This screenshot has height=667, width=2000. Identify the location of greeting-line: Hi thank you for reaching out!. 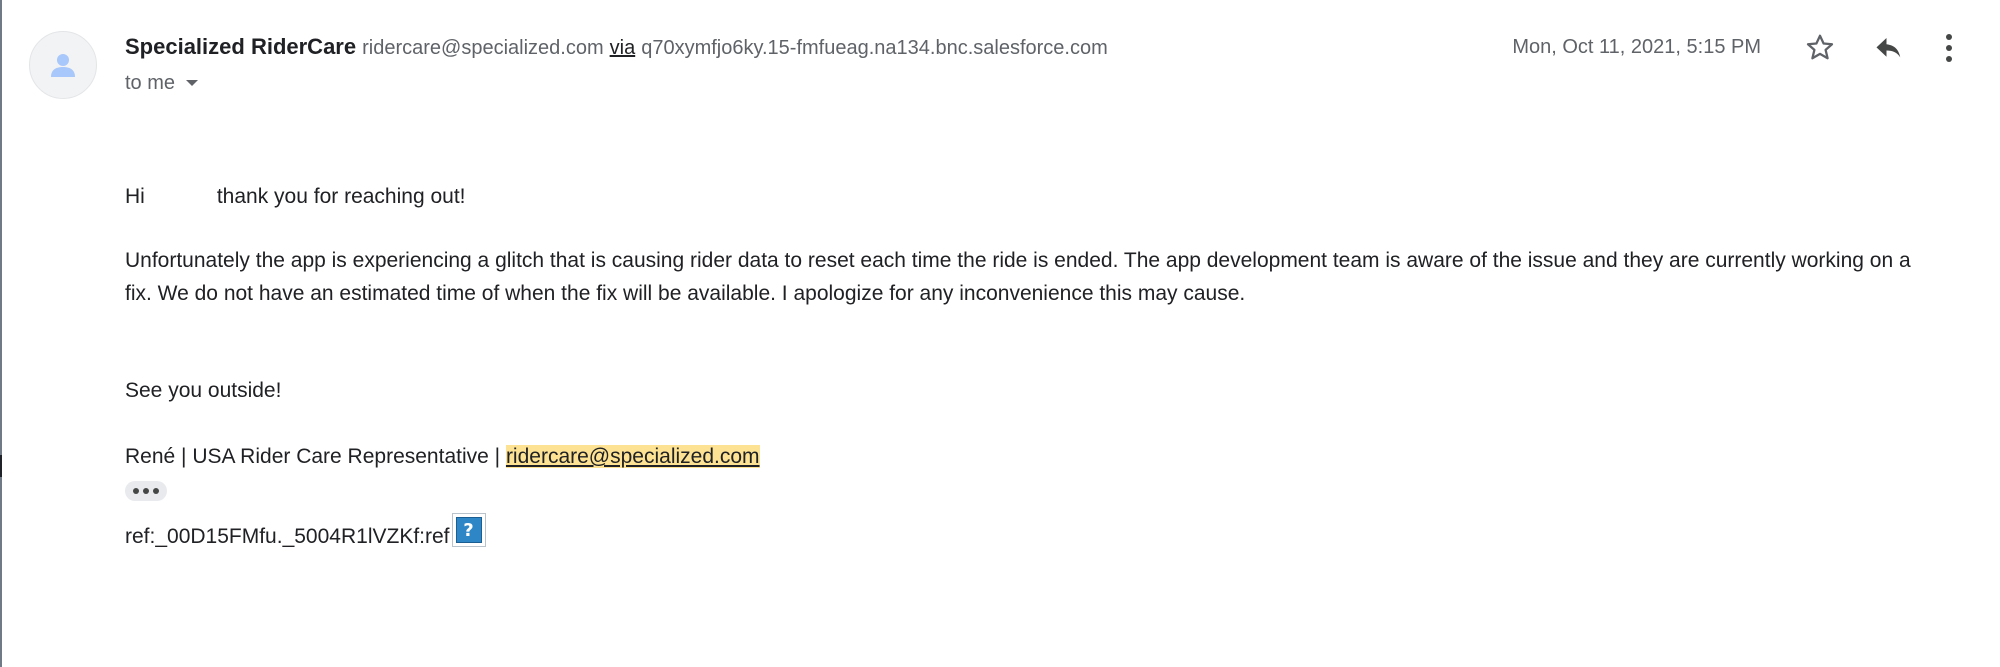
(1025, 196).